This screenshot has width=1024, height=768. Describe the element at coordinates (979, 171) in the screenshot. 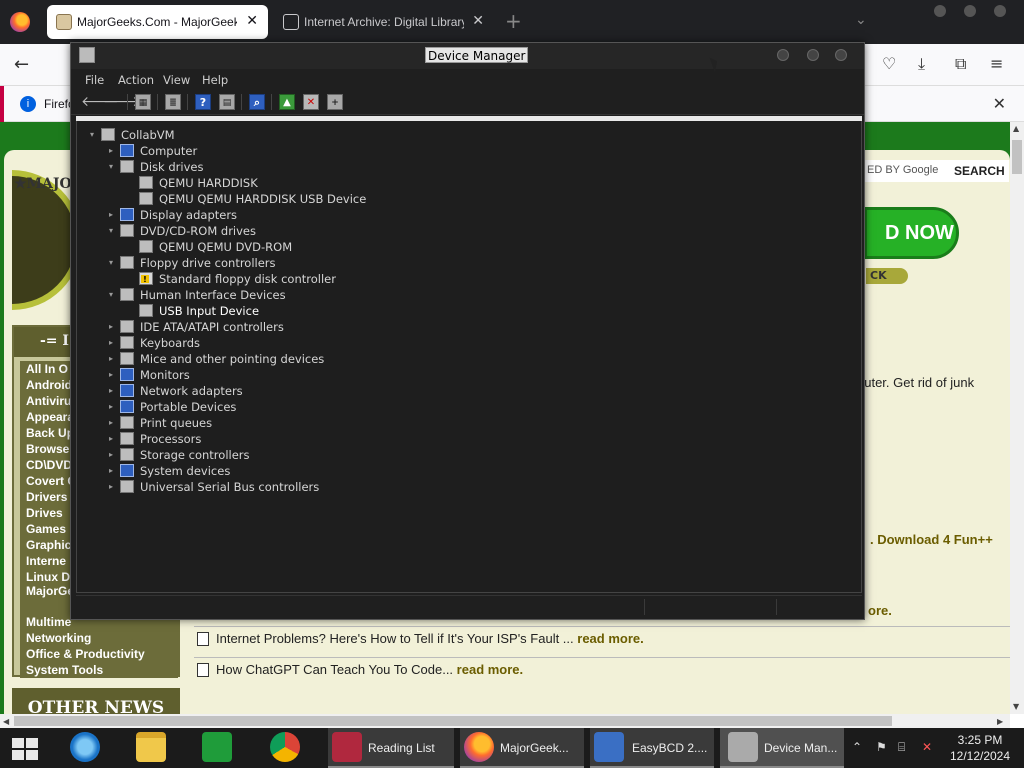

I see `search-button: SEARCH` at that location.